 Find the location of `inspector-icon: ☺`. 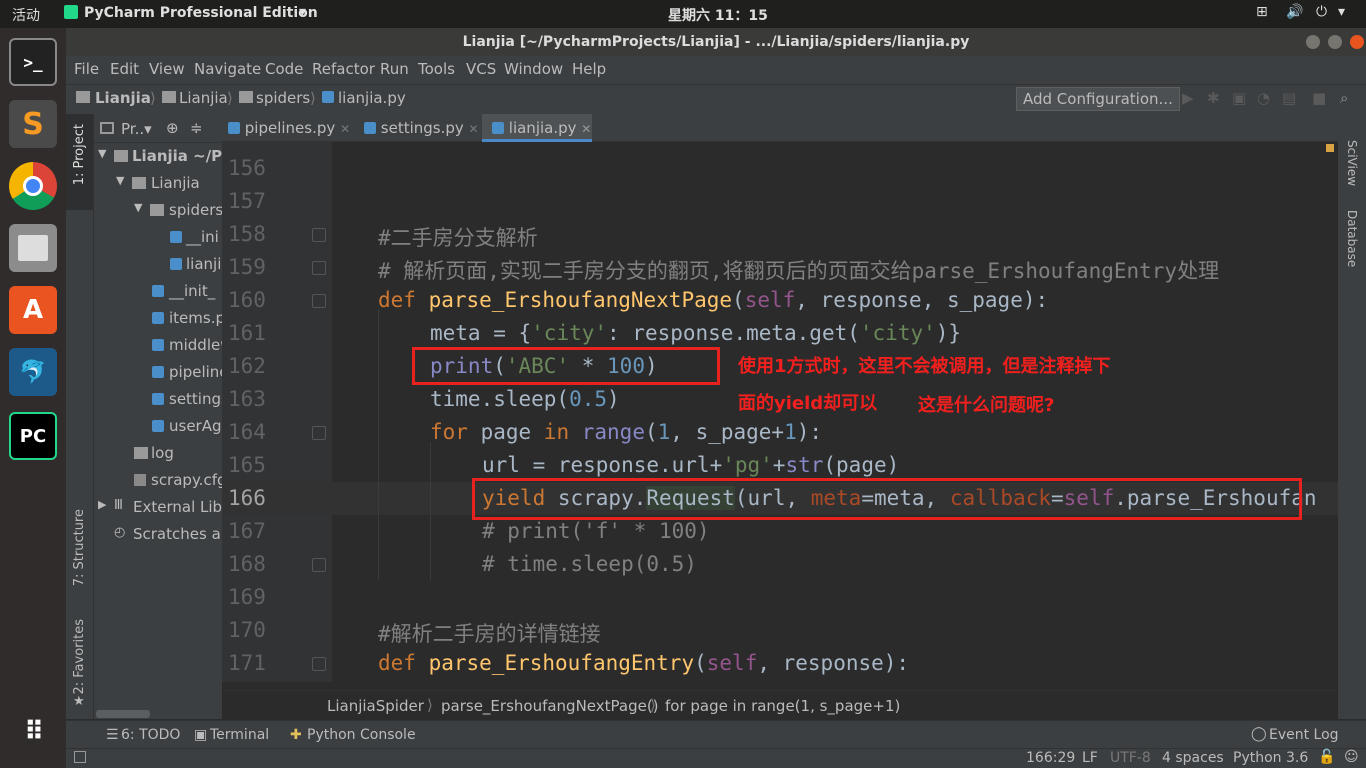

inspector-icon: ☺ is located at coordinates (1351, 757).